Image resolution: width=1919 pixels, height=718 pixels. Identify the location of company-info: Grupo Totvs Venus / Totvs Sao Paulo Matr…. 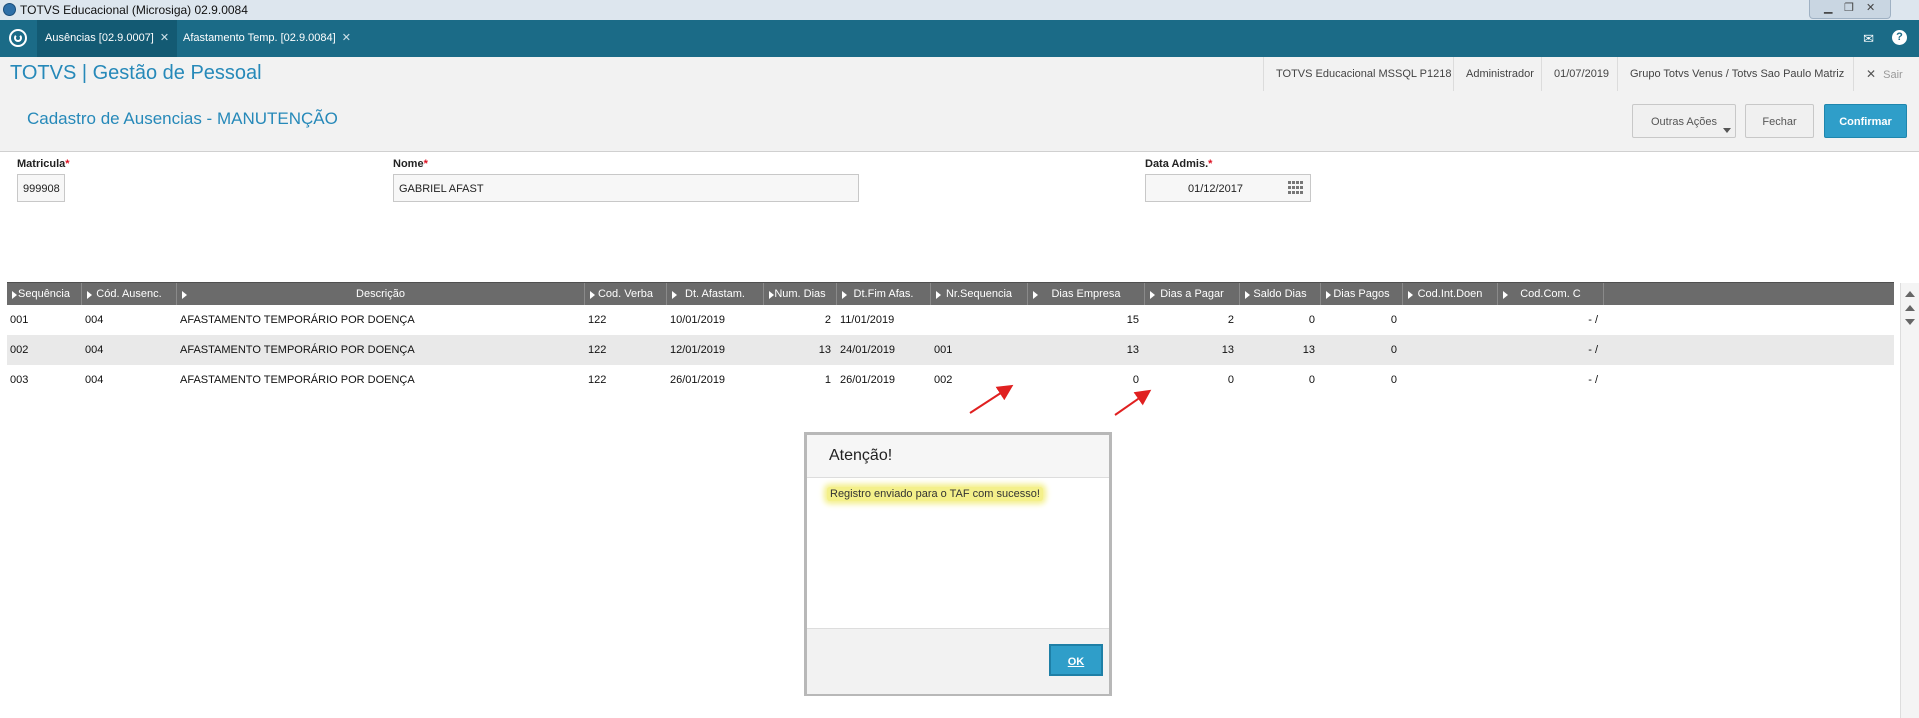
(1736, 74).